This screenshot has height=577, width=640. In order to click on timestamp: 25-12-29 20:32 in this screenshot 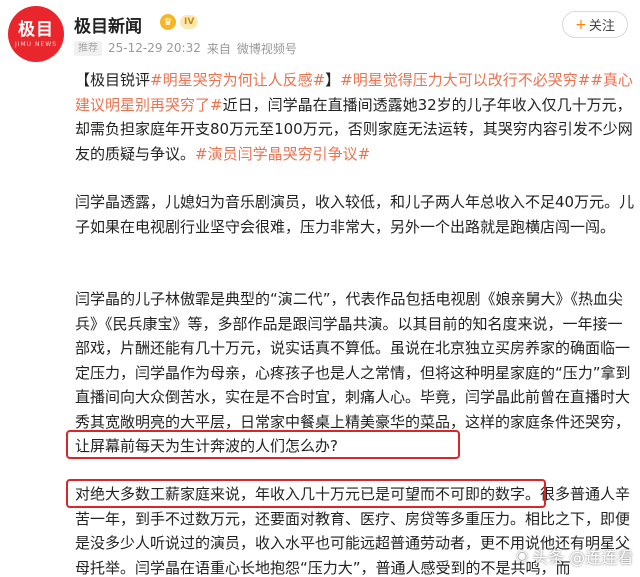, I will do `click(154, 48)`.